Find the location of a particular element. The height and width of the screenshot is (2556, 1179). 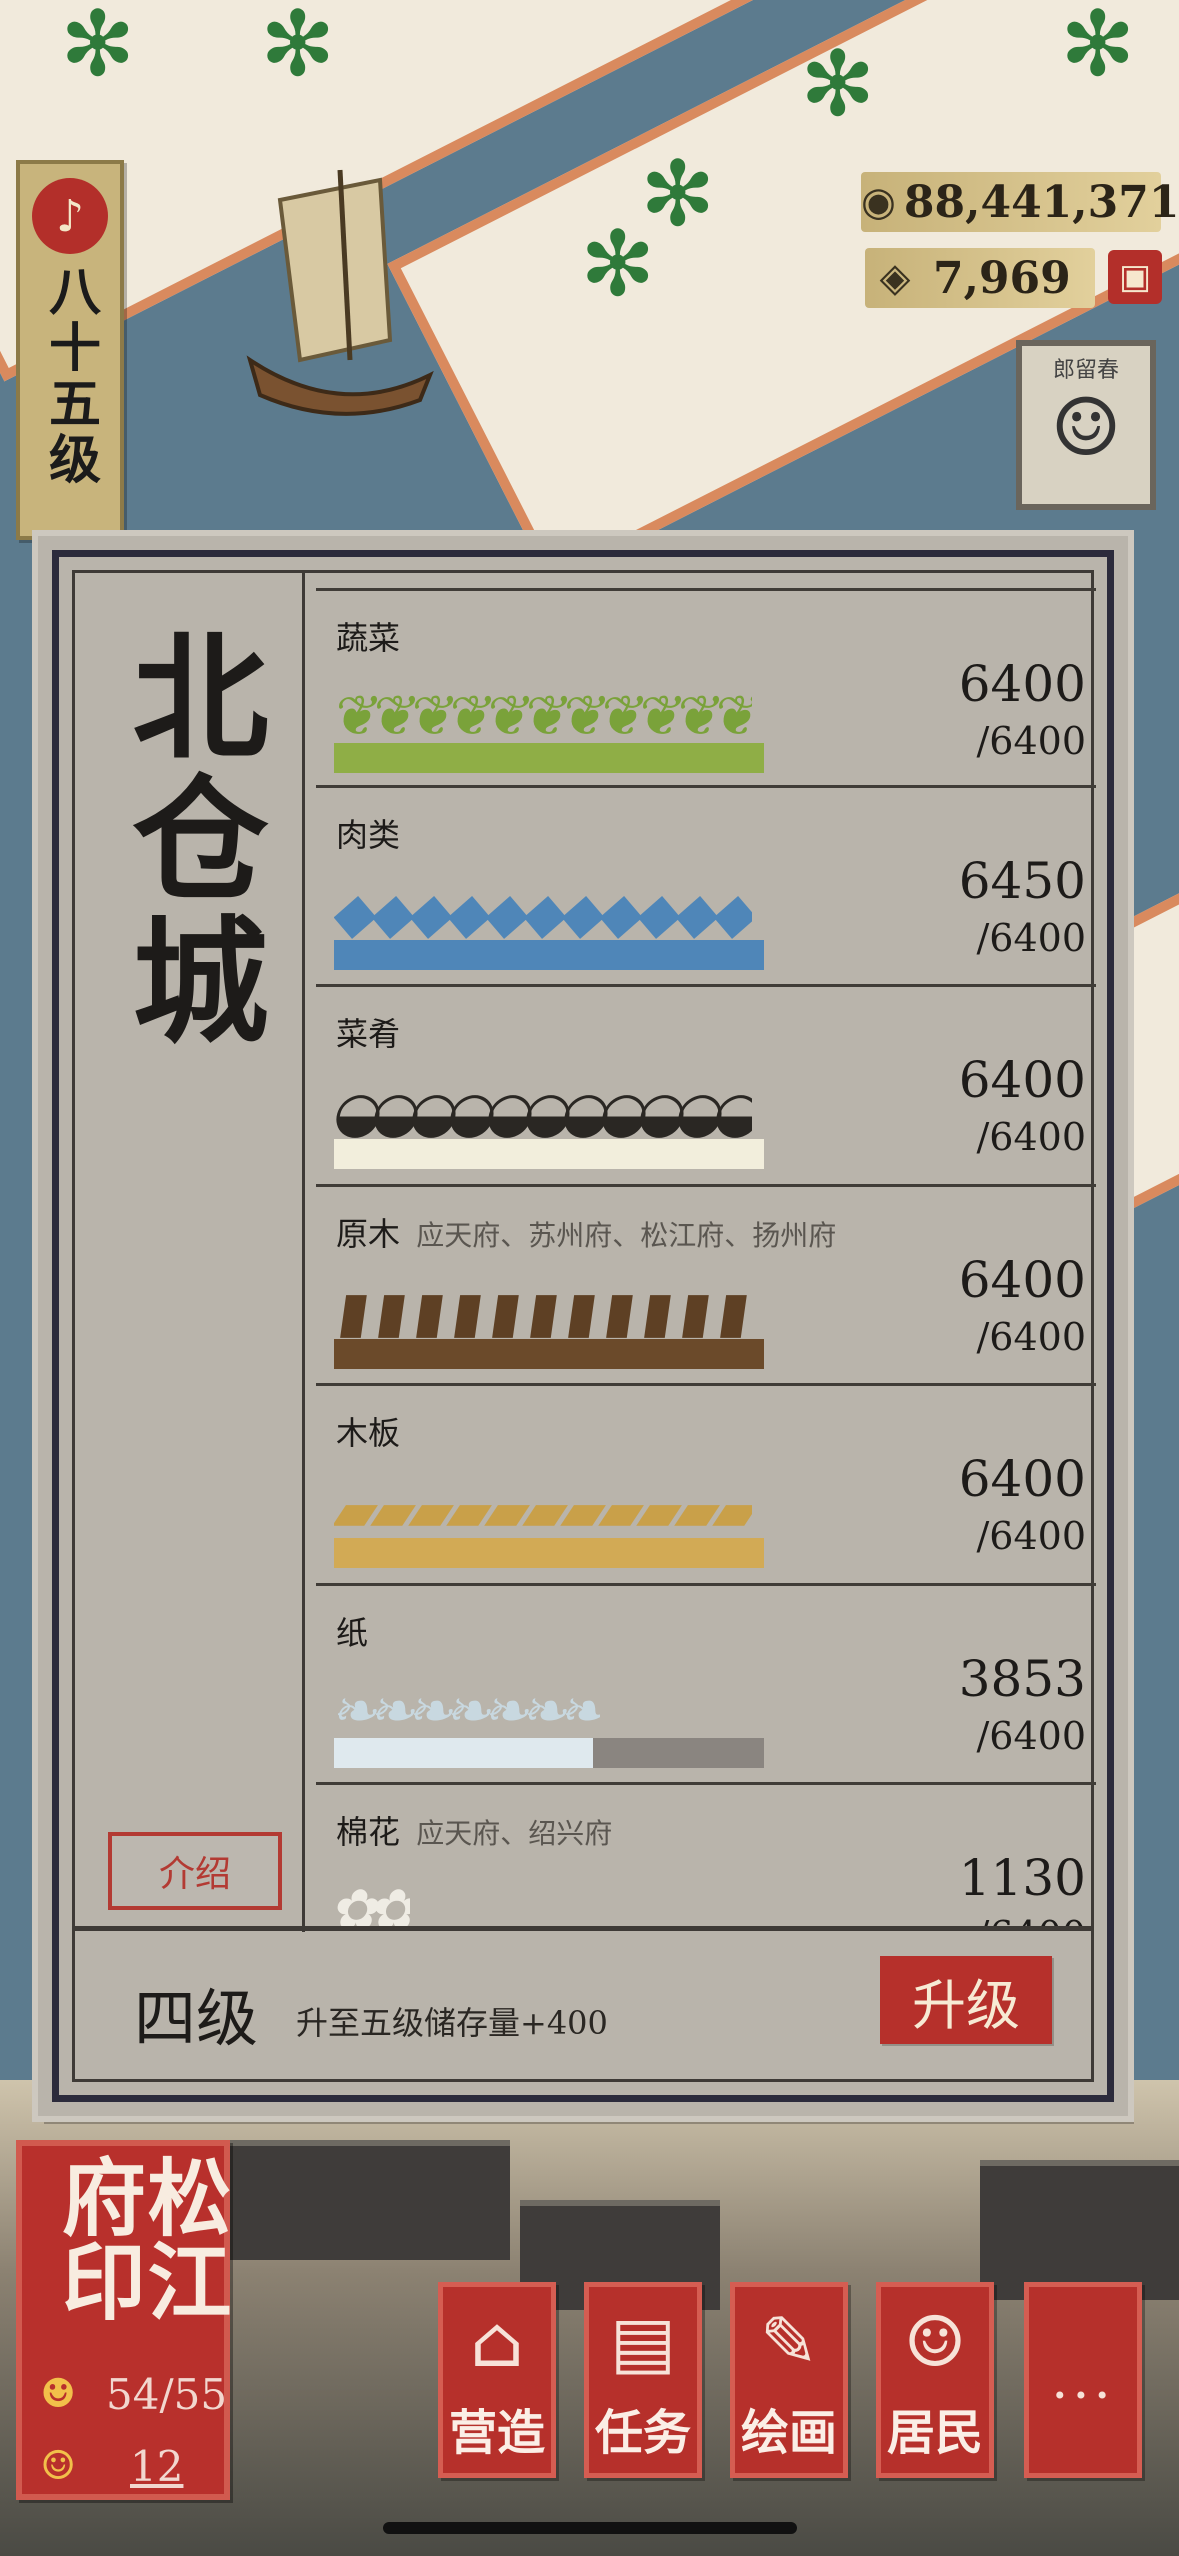

item-name-text: 木板 is located at coordinates (368, 1433).